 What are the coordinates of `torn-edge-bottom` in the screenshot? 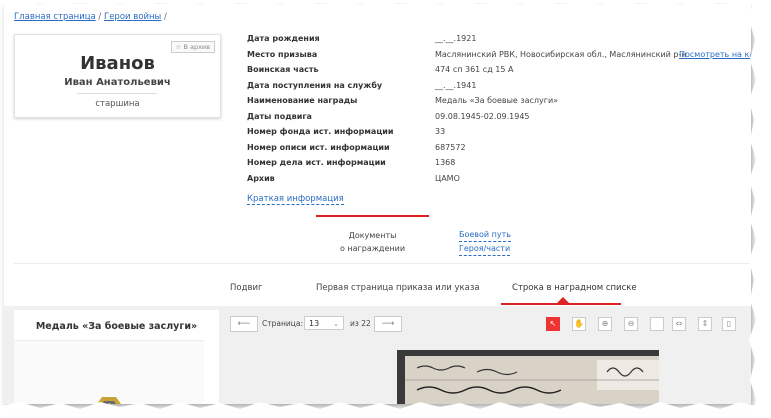 It's located at (385, 407).